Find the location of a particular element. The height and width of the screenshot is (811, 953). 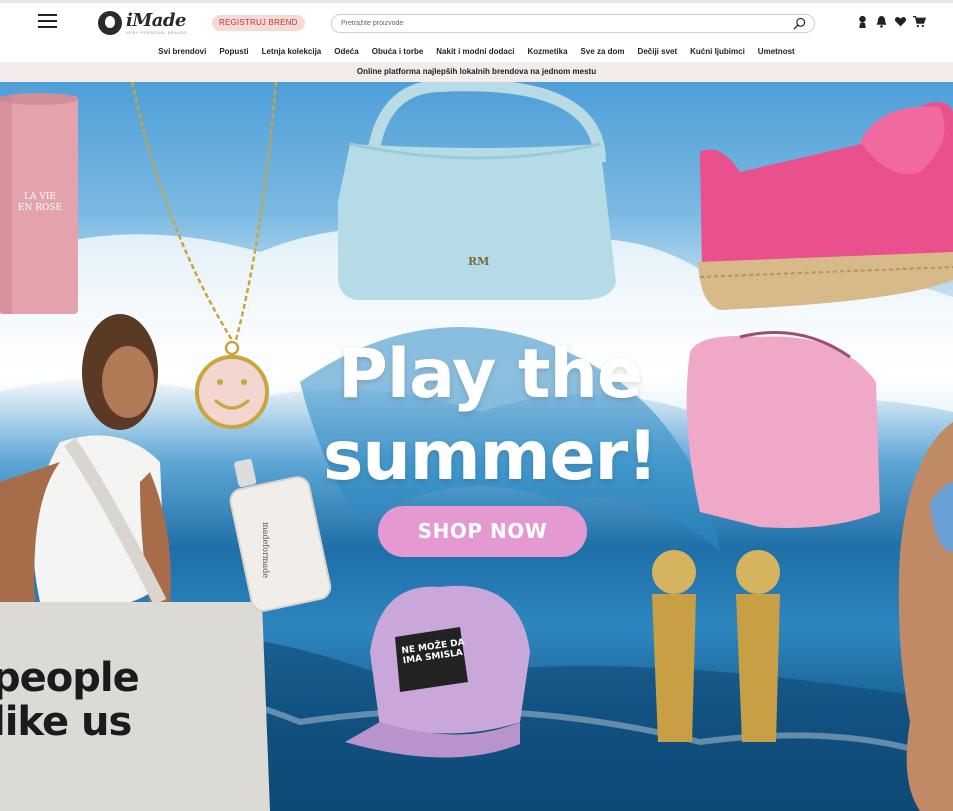

hero-title-line2: summer! is located at coordinates (490, 456).